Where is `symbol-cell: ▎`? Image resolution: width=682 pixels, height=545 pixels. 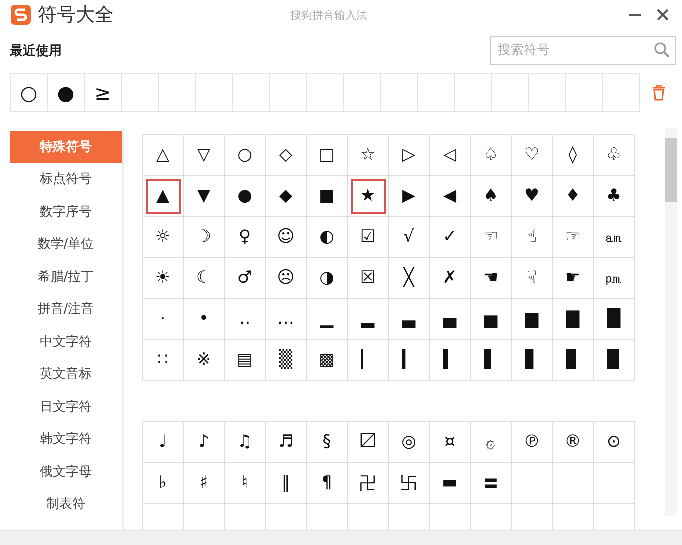 symbol-cell: ▎ is located at coordinates (409, 360).